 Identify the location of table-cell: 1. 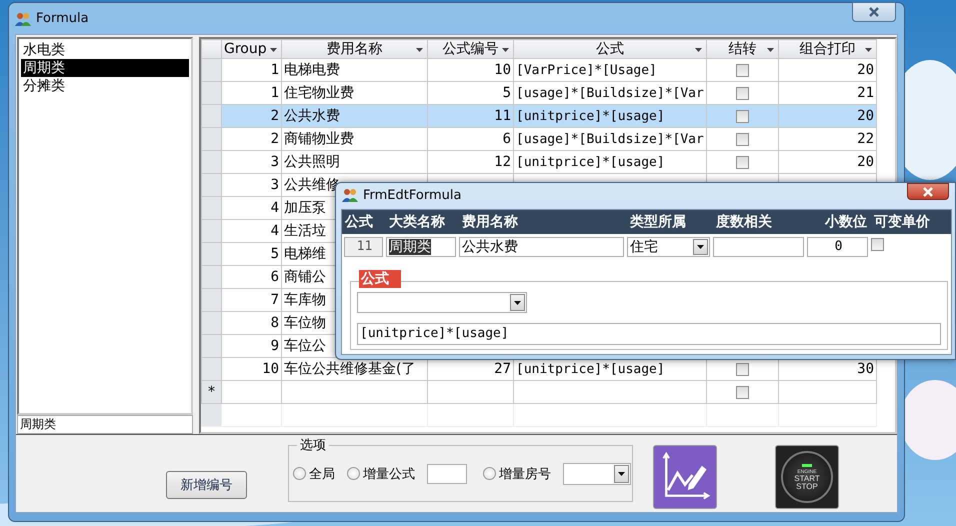
(252, 70).